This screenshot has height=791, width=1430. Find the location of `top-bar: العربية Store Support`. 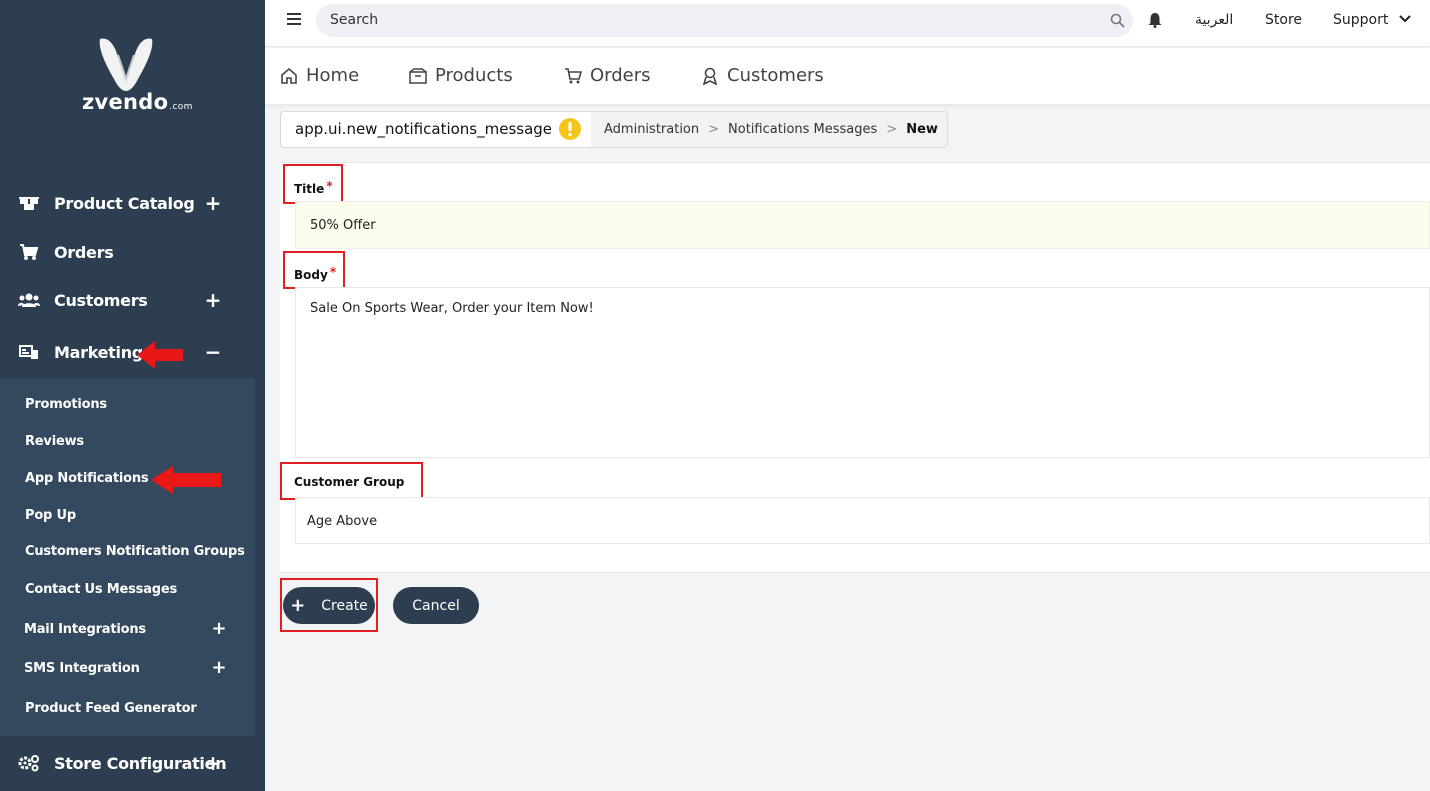

top-bar: العربية Store Support is located at coordinates (847, 23).